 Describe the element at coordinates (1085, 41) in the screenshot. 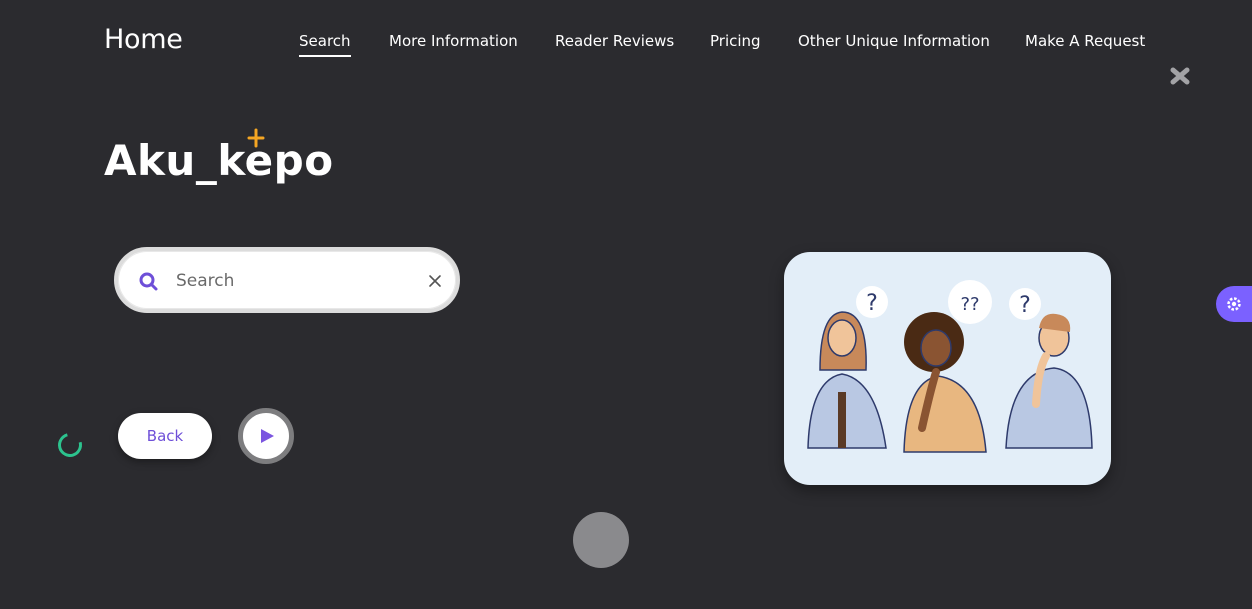

I see `nav-make-a-request: Make A Request` at that location.